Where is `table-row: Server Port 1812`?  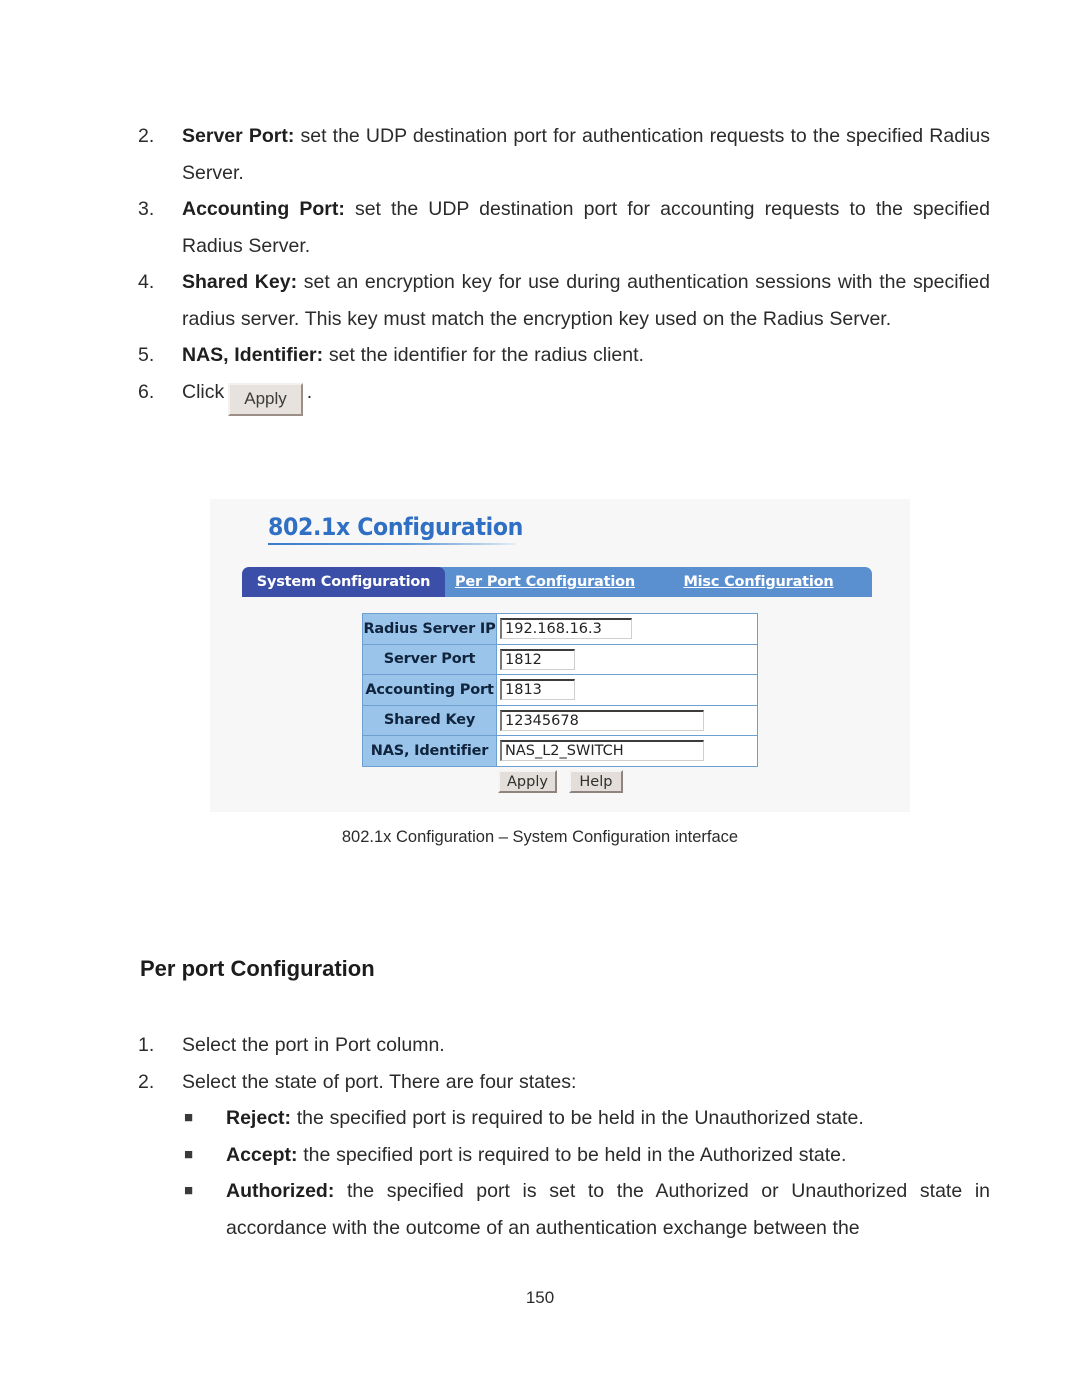
table-row: Server Port 1812 is located at coordinates (560, 659).